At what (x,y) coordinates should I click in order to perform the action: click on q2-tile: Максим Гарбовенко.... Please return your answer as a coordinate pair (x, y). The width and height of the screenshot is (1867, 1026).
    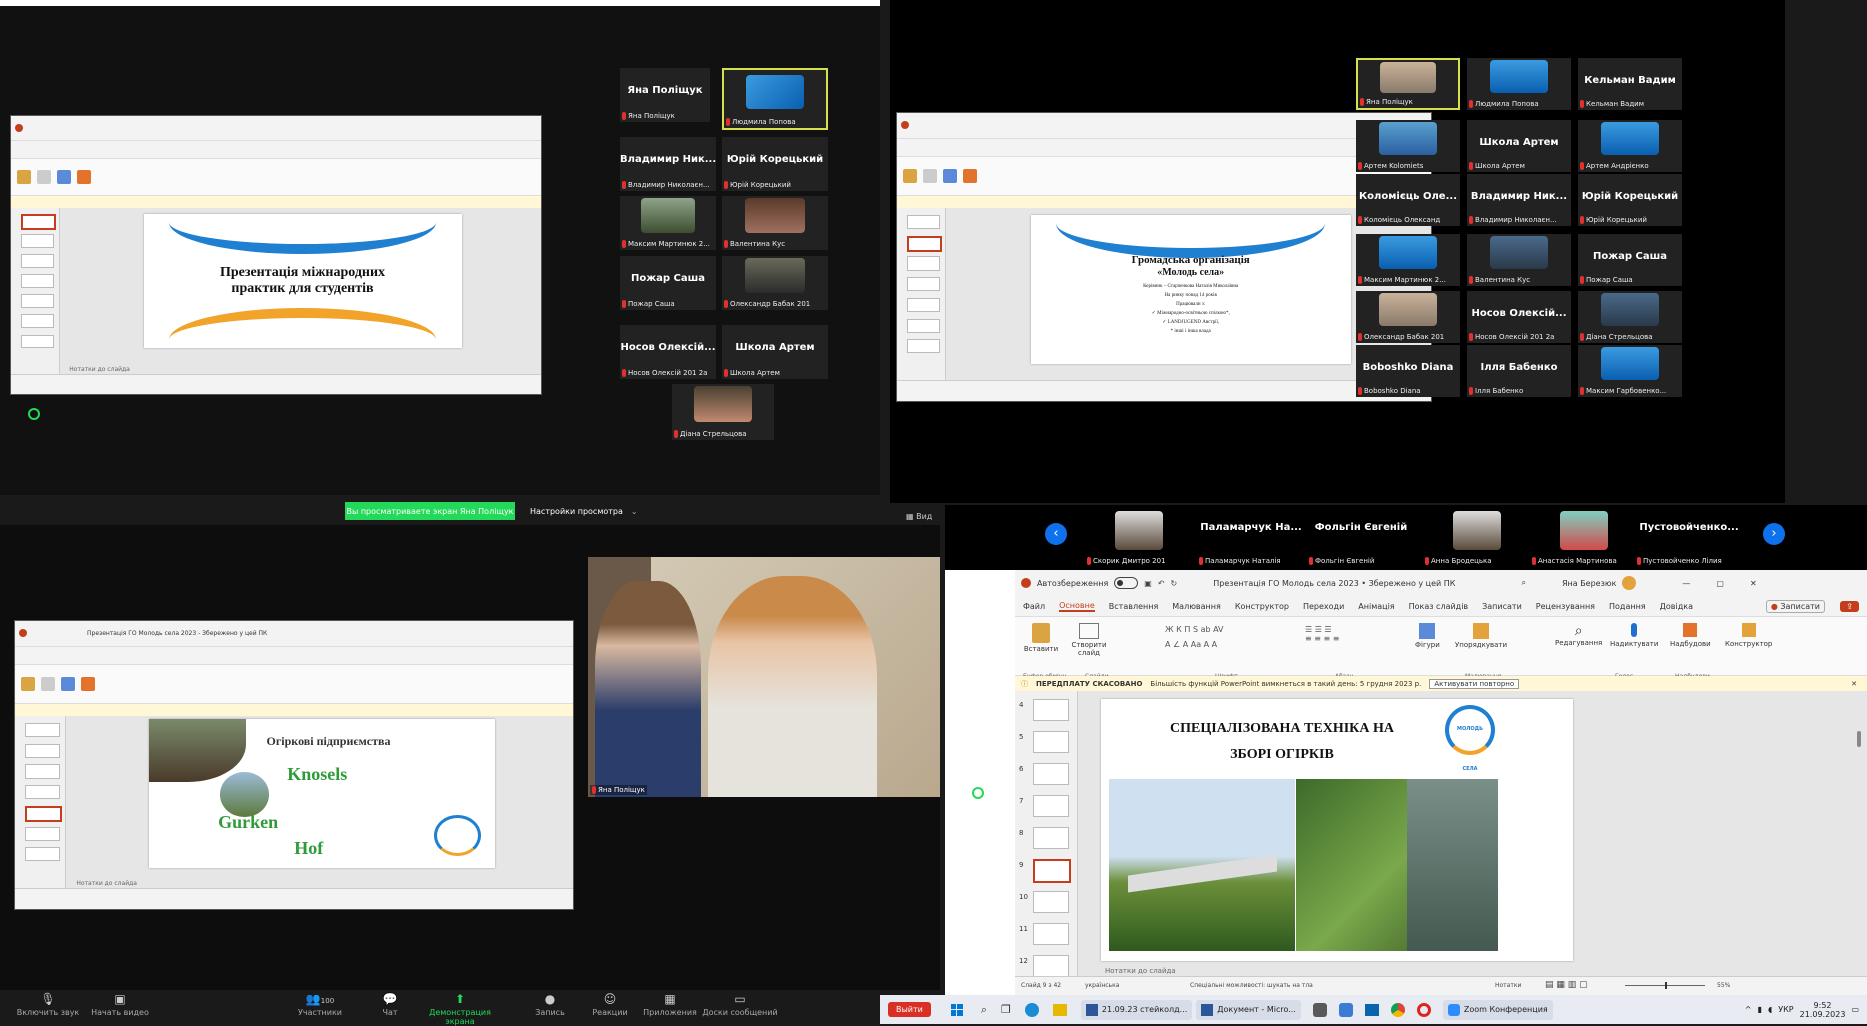
    Looking at the image, I should click on (1630, 371).